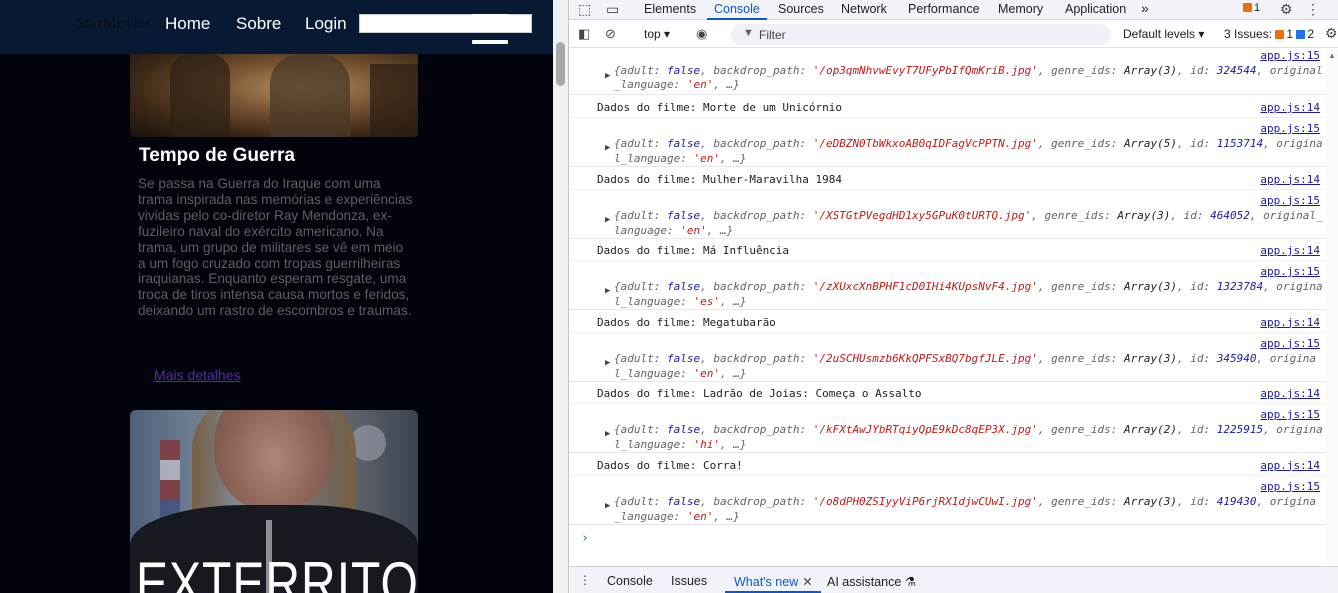 The width and height of the screenshot is (1338, 593). What do you see at coordinates (677, 84) in the screenshot?
I see `object-preview-line: _language: 'en', …}` at bounding box center [677, 84].